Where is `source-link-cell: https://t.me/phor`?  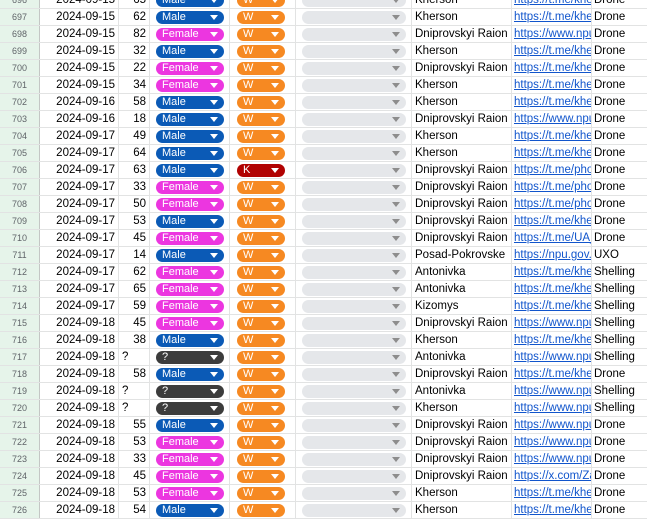 source-link-cell: https://t.me/phor is located at coordinates (552, 187).